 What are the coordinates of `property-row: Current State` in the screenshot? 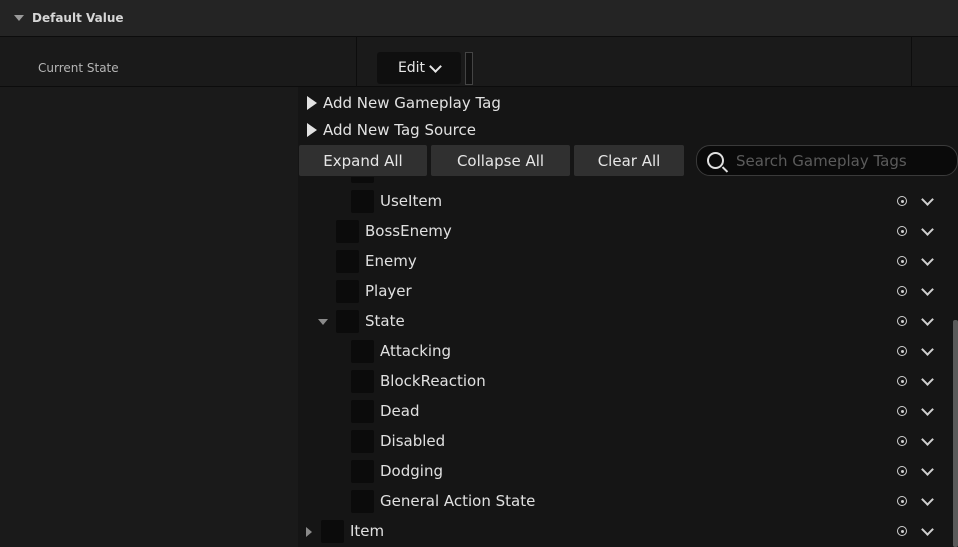 It's located at (479, 61).